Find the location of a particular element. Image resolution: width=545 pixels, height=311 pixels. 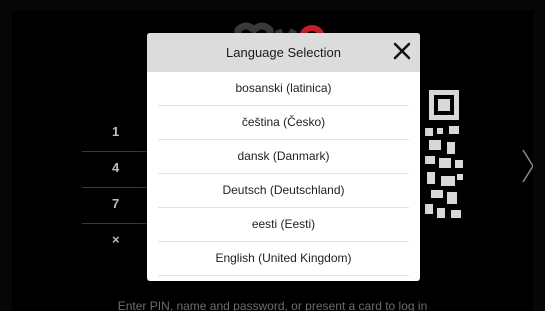

language-option: dansk (Danmark) is located at coordinates (283, 157).